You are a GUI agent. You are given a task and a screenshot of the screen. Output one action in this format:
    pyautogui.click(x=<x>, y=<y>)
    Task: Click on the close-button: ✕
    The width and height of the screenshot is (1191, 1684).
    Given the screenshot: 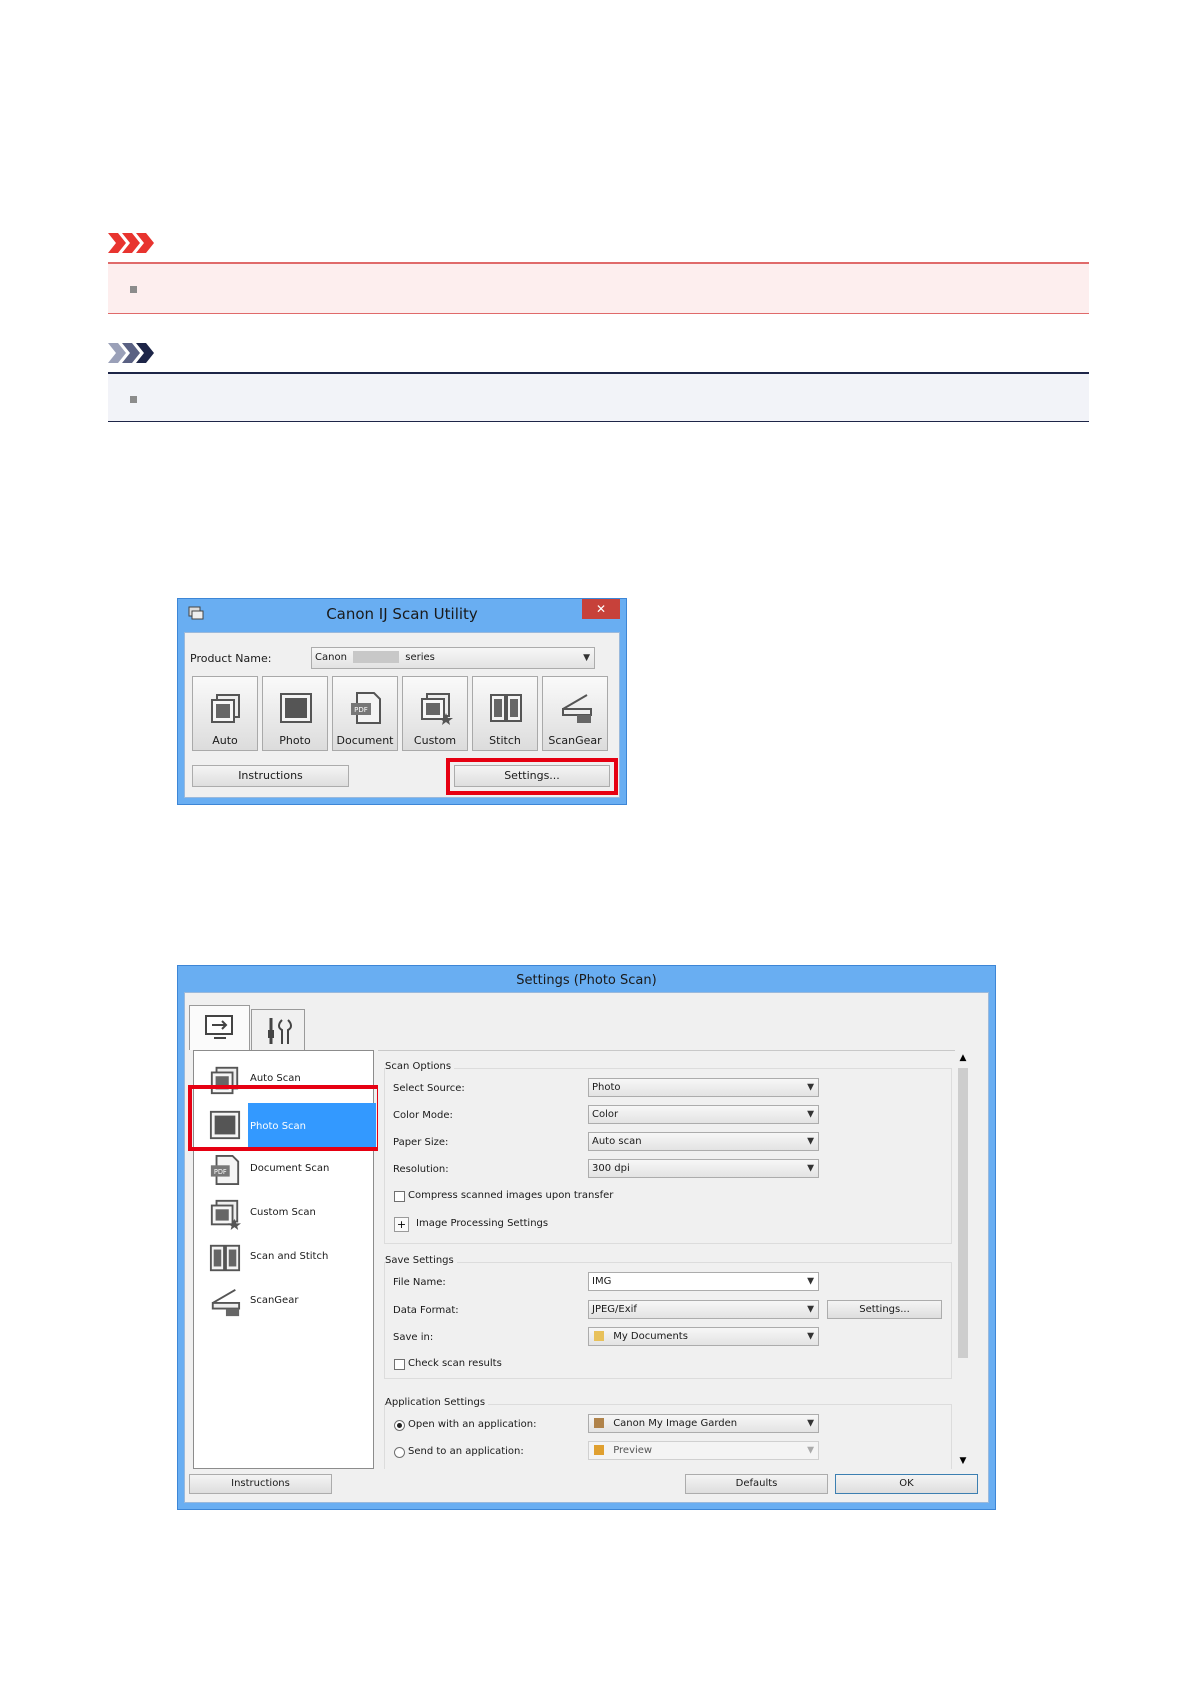 What is the action you would take?
    pyautogui.click(x=601, y=609)
    